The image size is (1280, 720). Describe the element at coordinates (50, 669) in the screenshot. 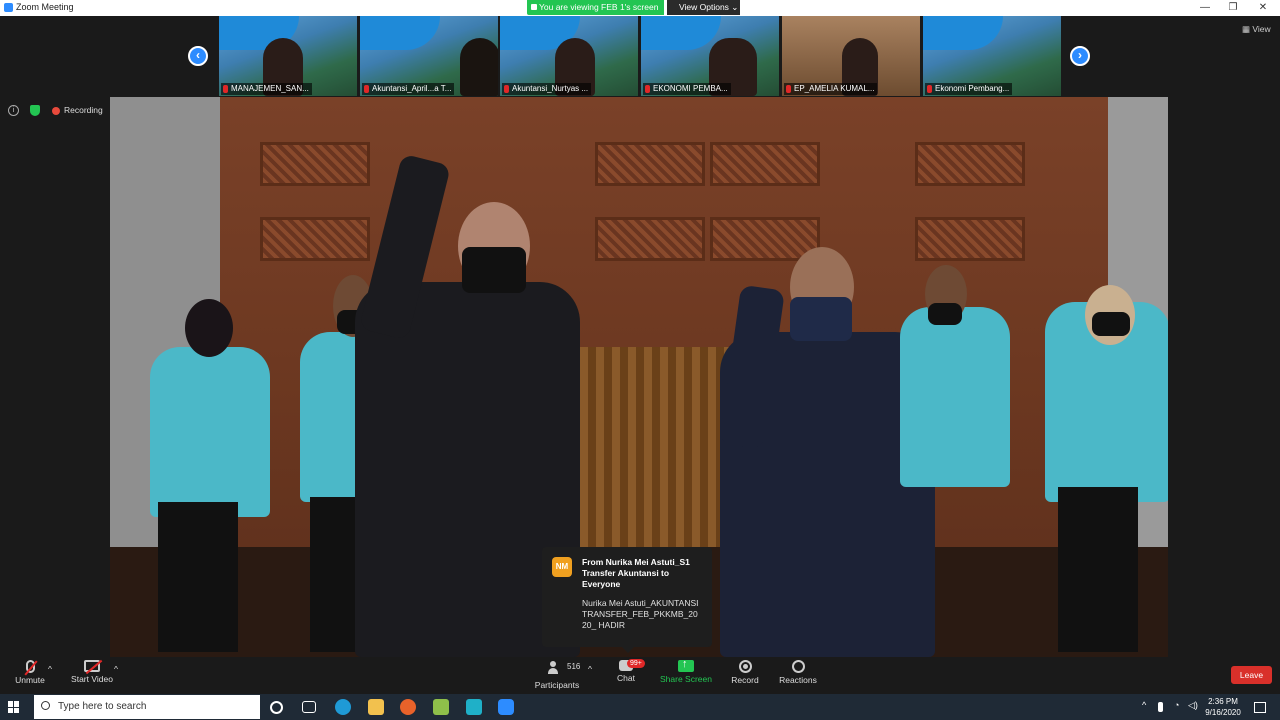

I see `audio-options-caret: ^` at that location.